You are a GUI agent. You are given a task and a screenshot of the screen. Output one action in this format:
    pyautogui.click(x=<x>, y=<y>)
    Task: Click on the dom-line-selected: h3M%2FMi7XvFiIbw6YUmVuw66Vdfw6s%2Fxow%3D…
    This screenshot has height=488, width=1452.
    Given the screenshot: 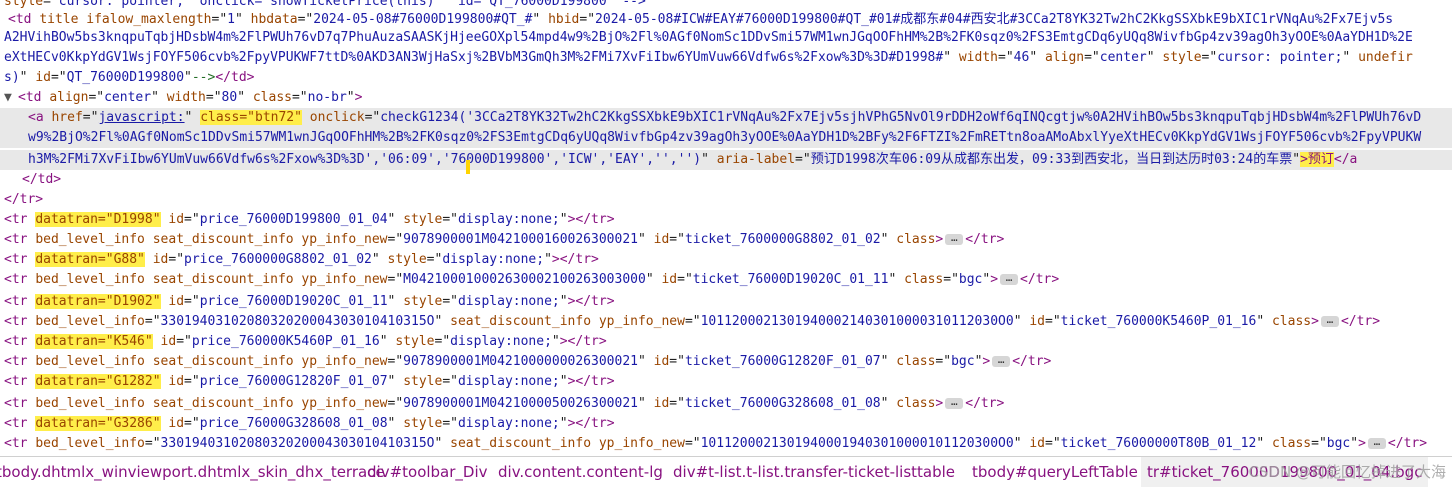 What is the action you would take?
    pyautogui.click(x=726, y=160)
    